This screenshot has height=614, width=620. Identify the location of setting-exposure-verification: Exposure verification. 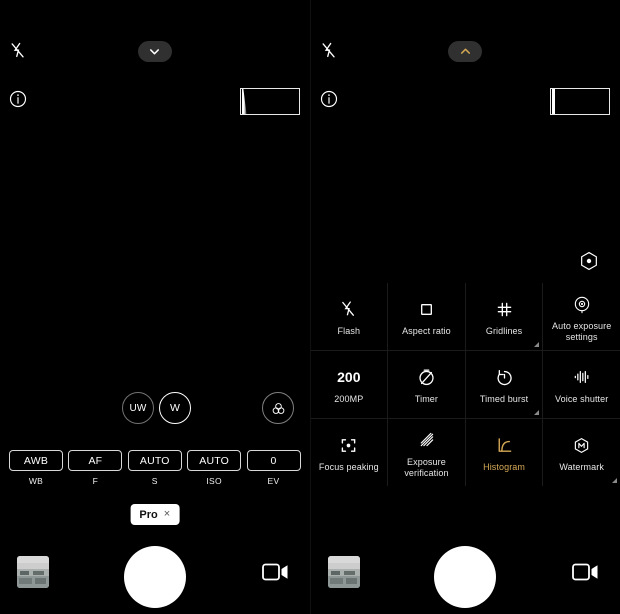
(427, 452).